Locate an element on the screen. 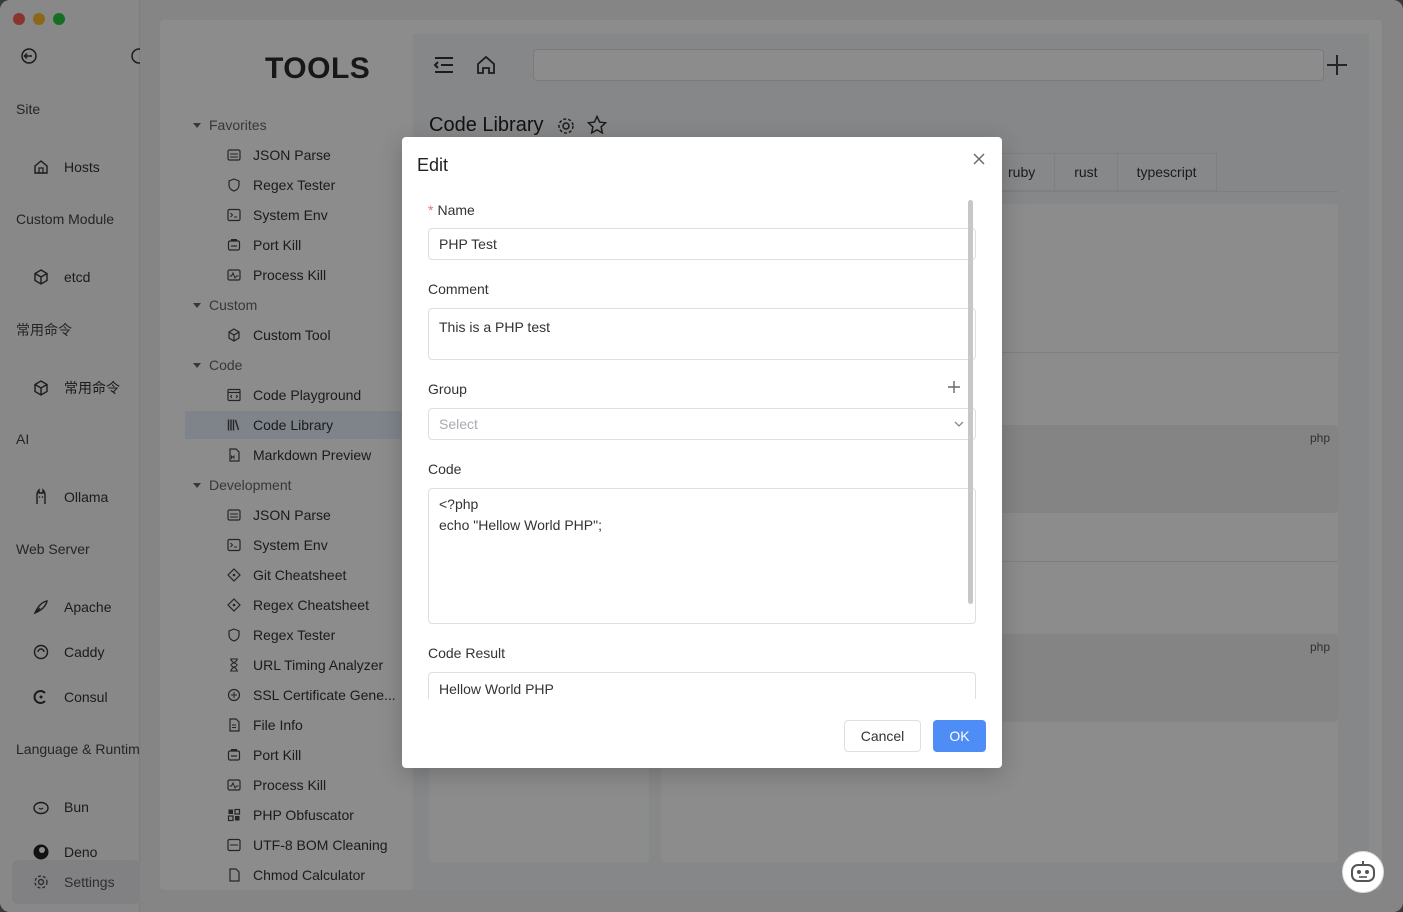 The height and width of the screenshot is (912, 1403). close-icon is located at coordinates (979, 159).